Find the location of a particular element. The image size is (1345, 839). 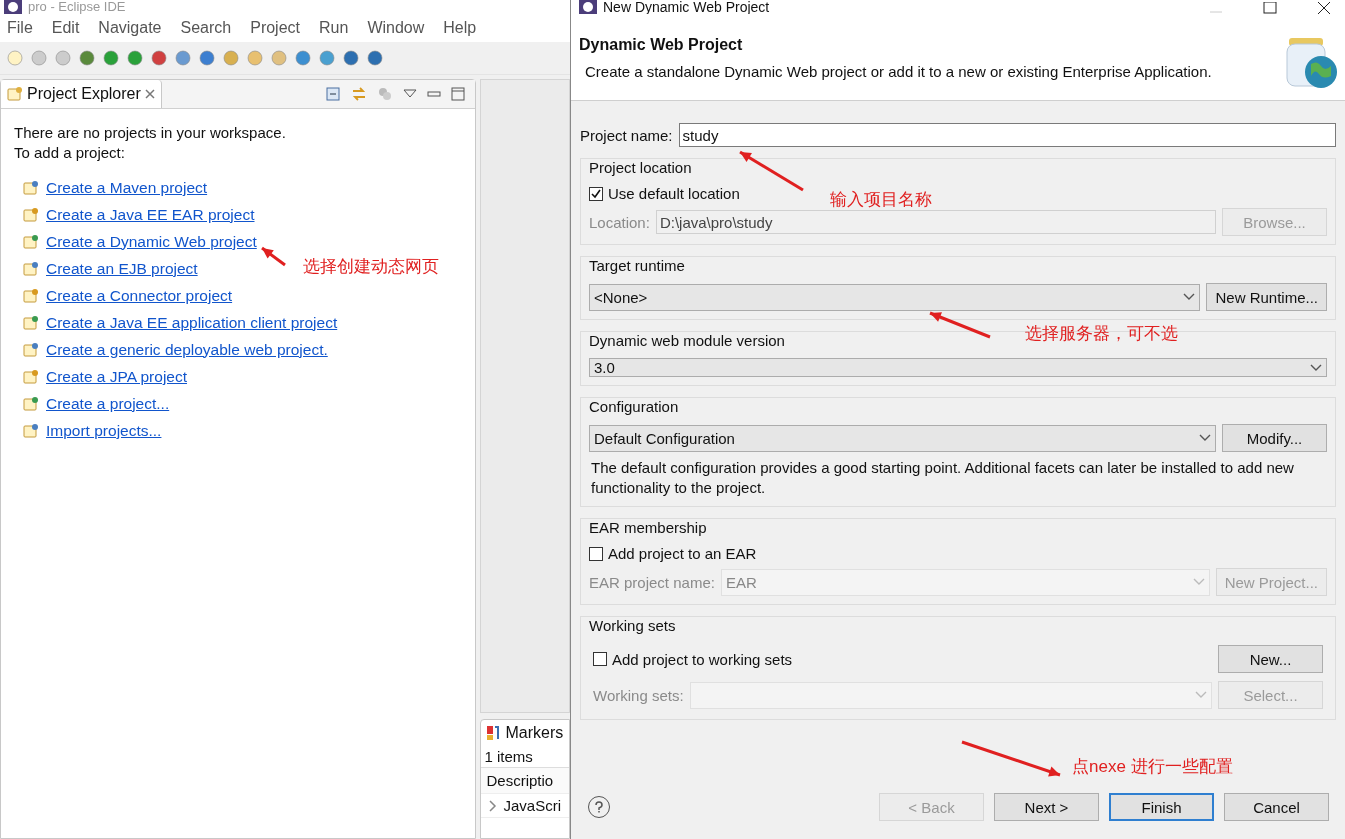

configuration-note: The default configuration provides a good starting point. Additional facets can later be installed to add new functionality to the project. is located at coordinates (942, 478).